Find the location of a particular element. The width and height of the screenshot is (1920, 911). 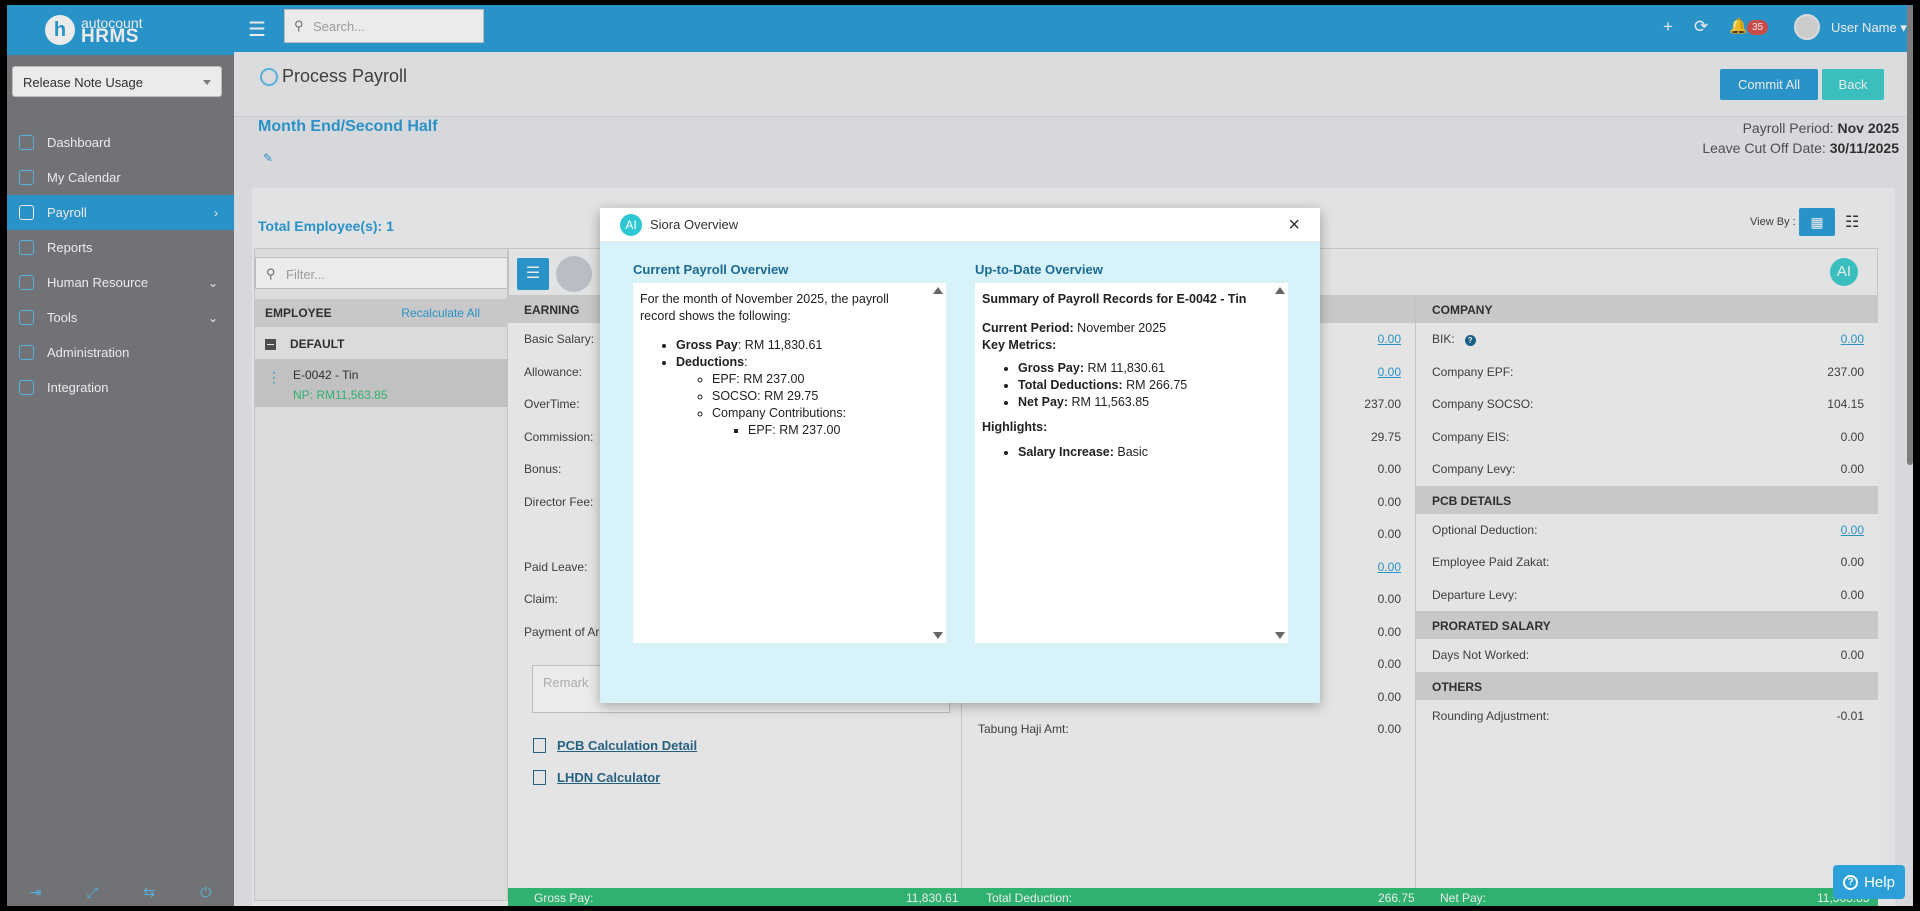

help-button: ? Help is located at coordinates (1869, 882).